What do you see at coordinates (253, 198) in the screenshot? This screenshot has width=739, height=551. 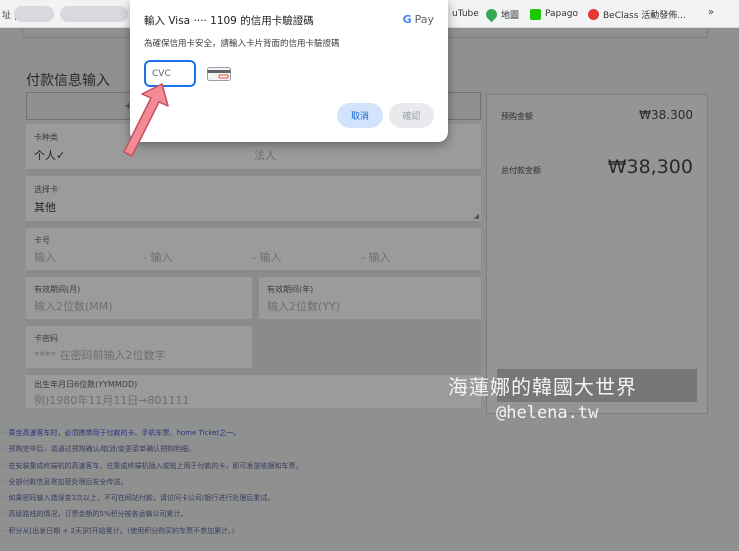 I see `select-card-field: 选择卡 其他 ◢` at bounding box center [253, 198].